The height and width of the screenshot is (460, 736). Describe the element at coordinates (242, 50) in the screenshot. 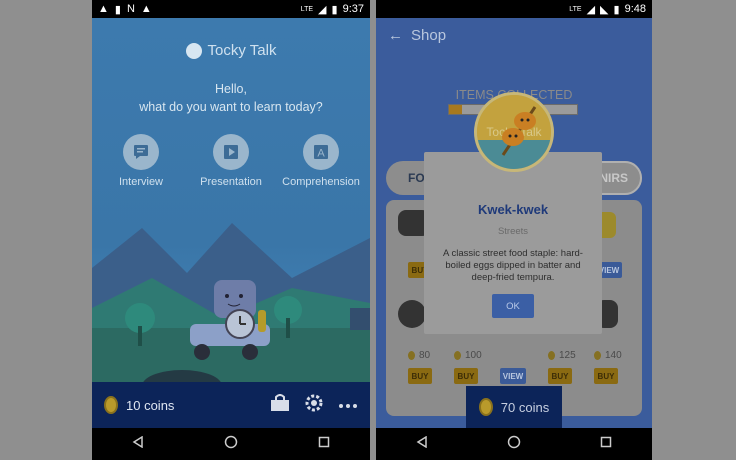

I see `app-title: Tocky Talk` at that location.